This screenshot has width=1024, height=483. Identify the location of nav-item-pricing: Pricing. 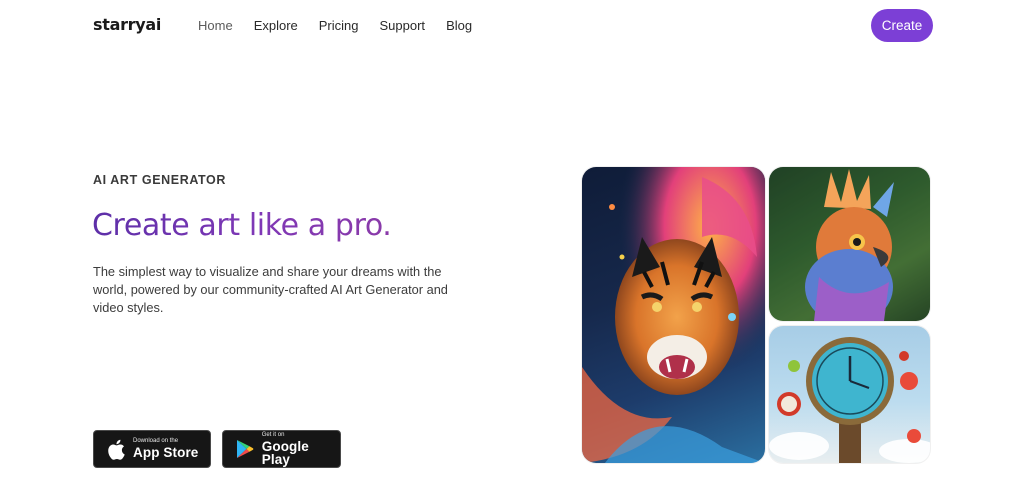
(339, 25).